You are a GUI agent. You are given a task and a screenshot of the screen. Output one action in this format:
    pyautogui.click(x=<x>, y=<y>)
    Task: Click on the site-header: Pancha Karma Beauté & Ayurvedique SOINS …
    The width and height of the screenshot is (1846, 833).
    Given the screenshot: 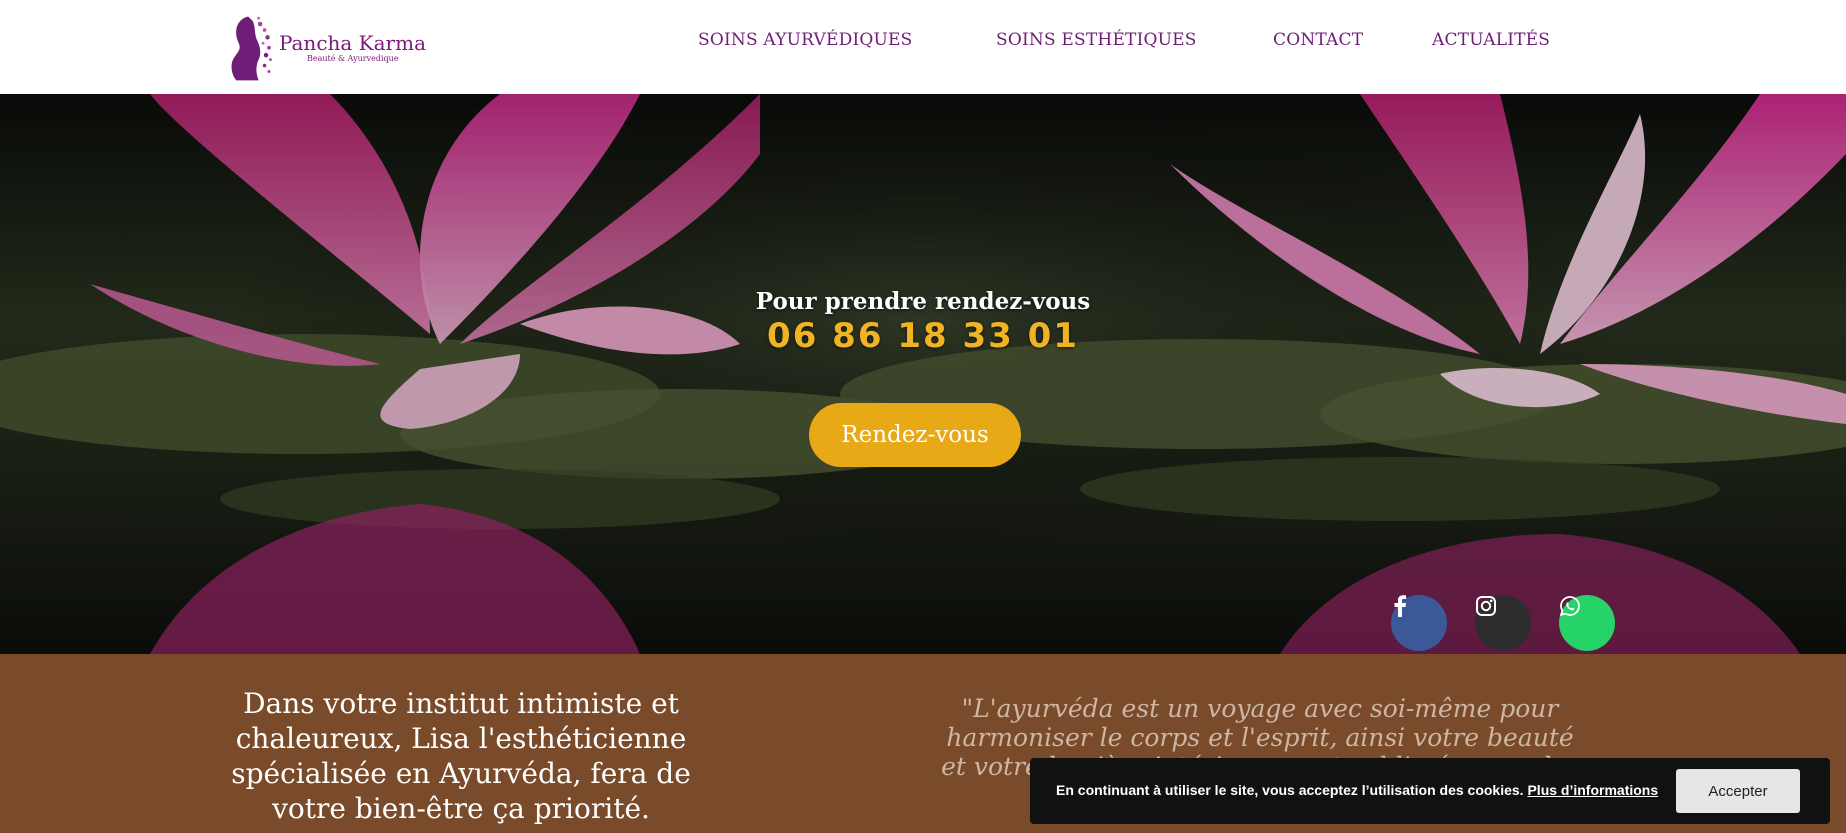 What is the action you would take?
    pyautogui.click(x=923, y=47)
    